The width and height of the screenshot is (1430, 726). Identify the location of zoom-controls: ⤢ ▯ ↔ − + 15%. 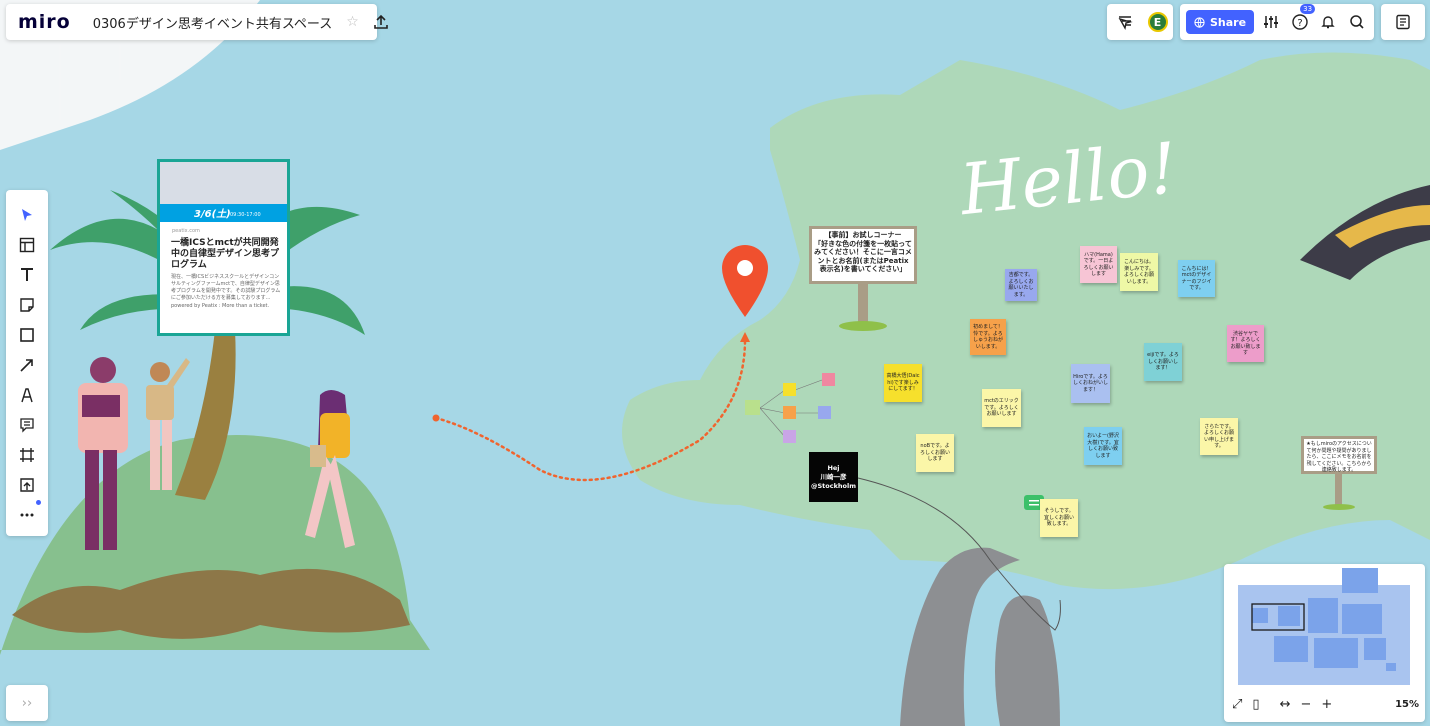
(1325, 704).